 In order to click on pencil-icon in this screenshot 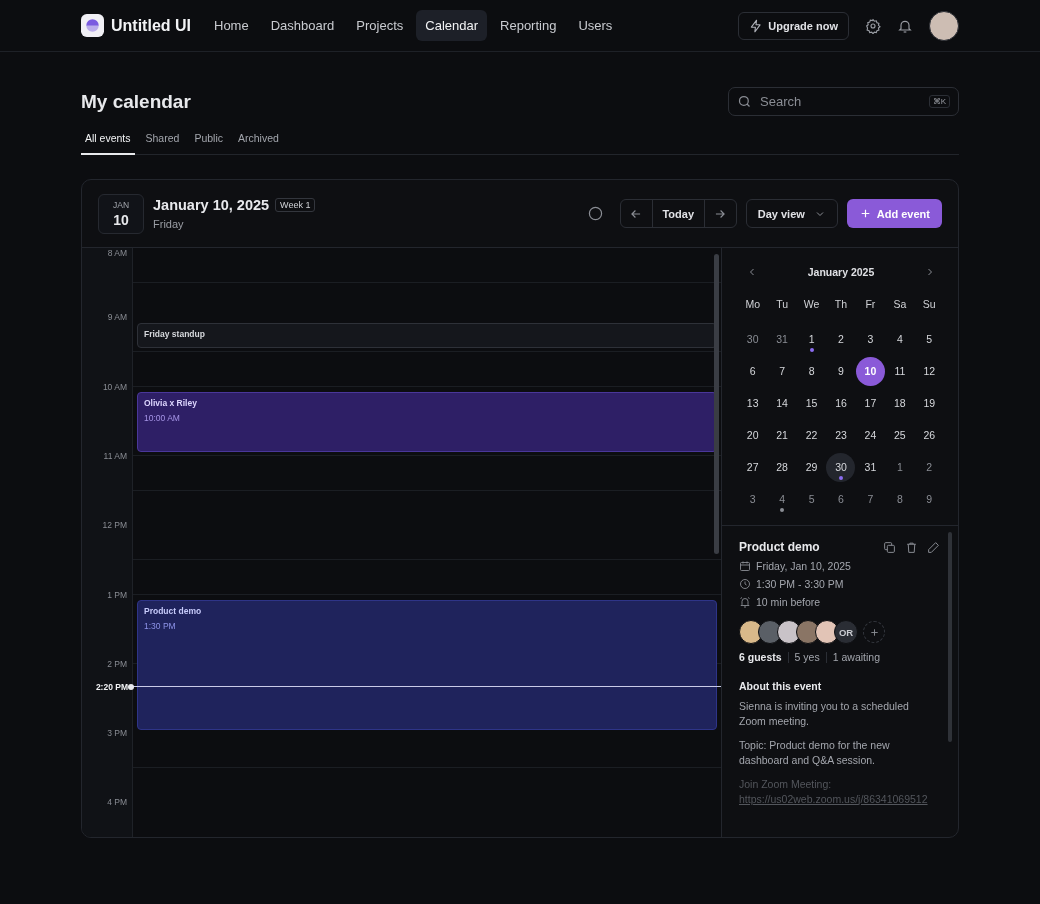, I will do `click(933, 547)`.